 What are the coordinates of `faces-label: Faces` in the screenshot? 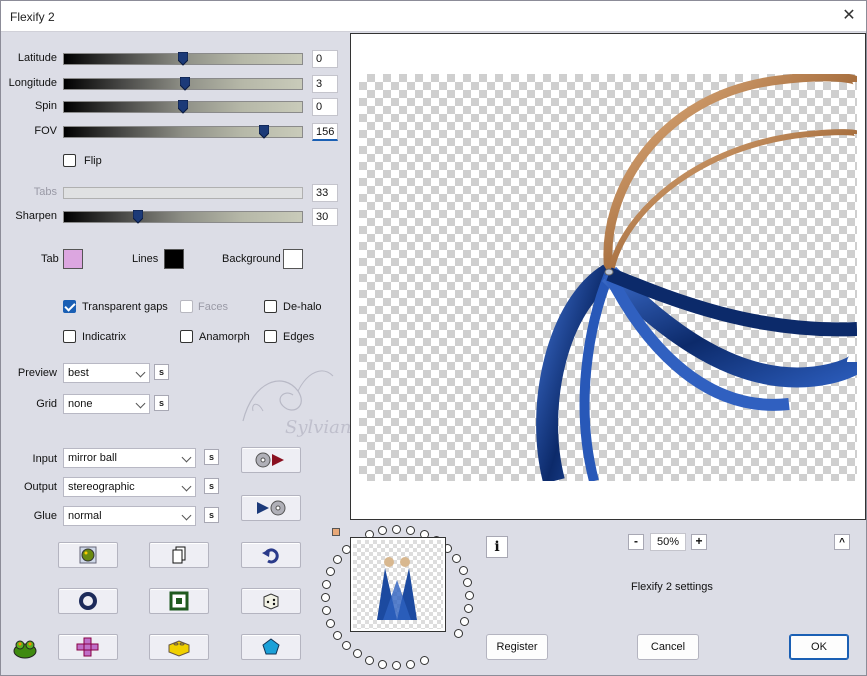 It's located at (213, 307).